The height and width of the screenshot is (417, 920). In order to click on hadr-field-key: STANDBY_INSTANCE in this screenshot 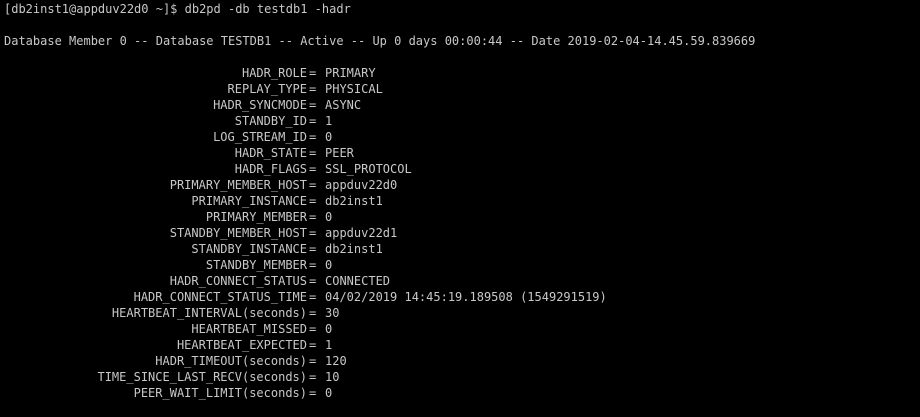, I will do `click(249, 249)`.